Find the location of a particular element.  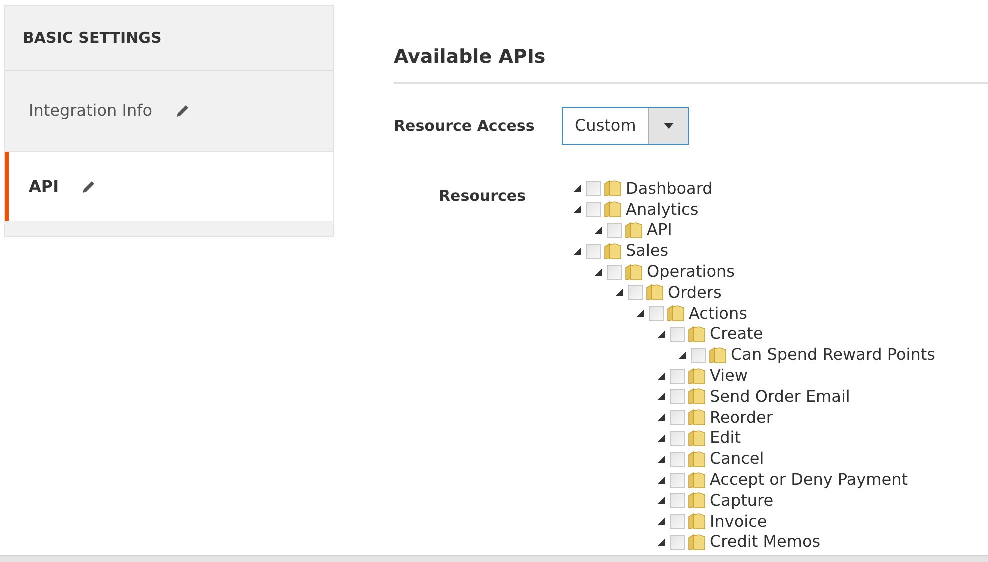

section-title: Available APIs is located at coordinates (470, 57).